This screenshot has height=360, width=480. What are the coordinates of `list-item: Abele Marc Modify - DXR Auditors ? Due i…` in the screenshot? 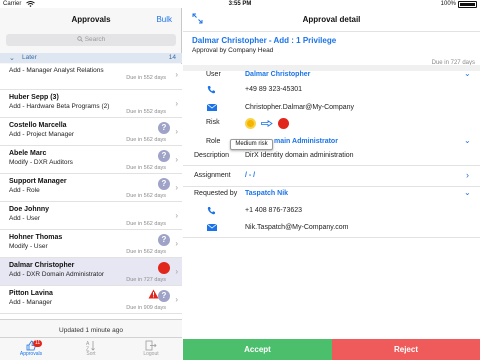 It's located at (91, 160).